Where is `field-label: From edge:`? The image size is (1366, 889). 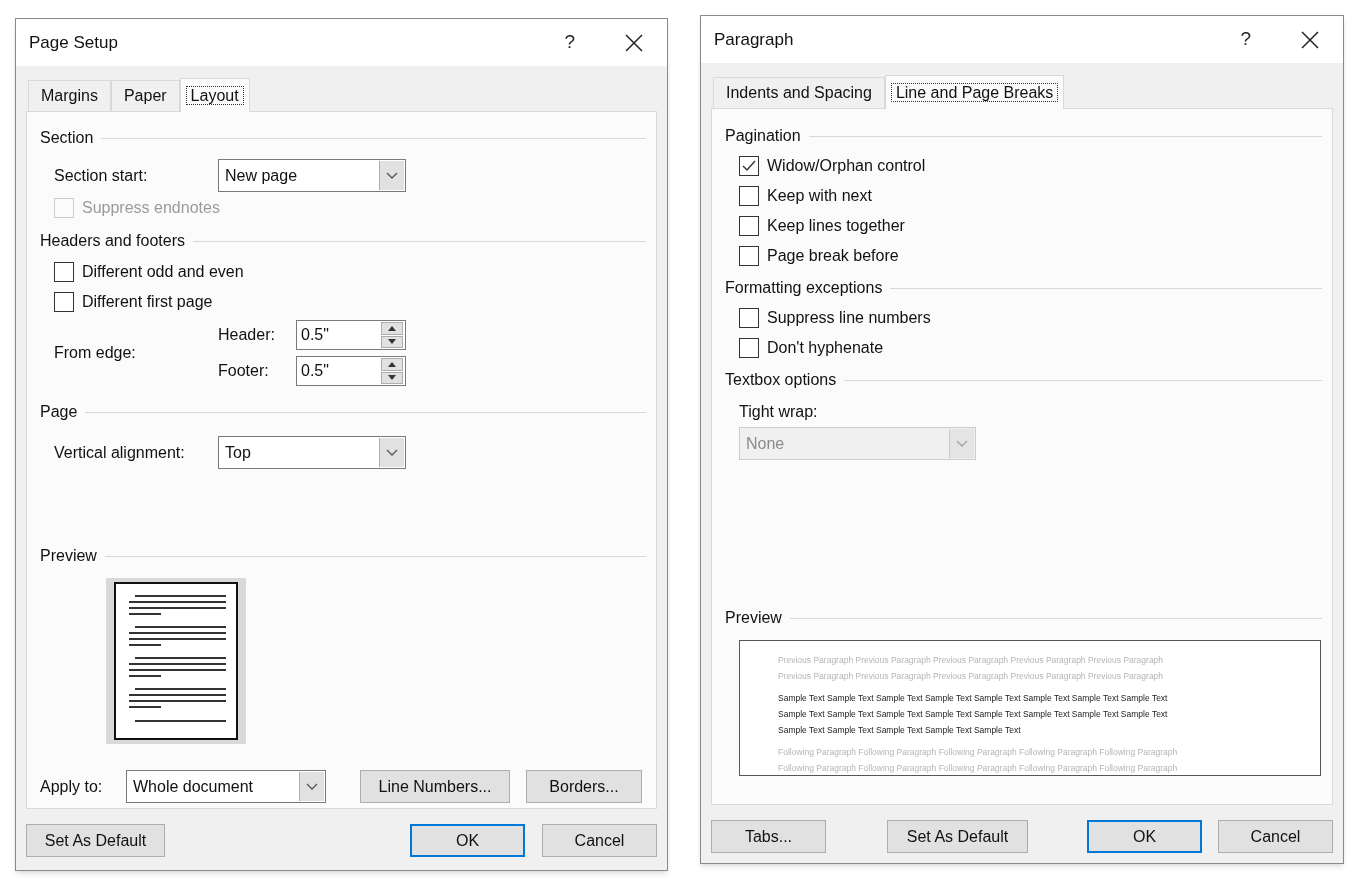 field-label: From edge: is located at coordinates (95, 353).